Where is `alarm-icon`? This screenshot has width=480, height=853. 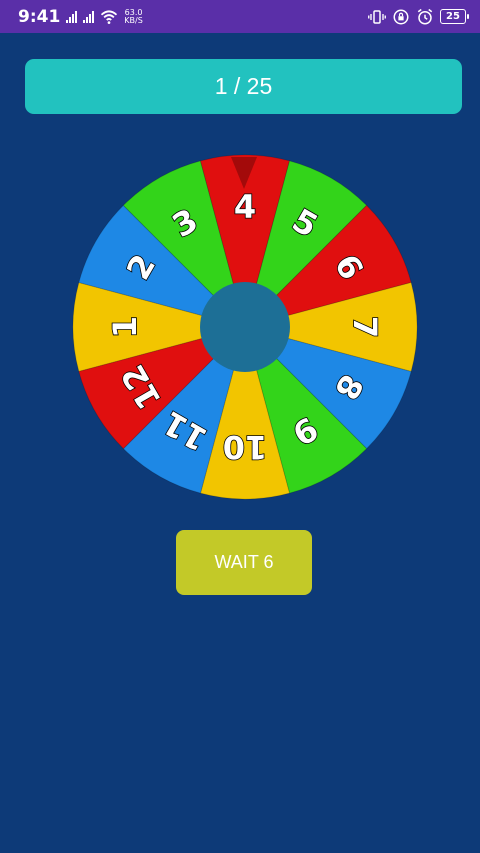 alarm-icon is located at coordinates (425, 16).